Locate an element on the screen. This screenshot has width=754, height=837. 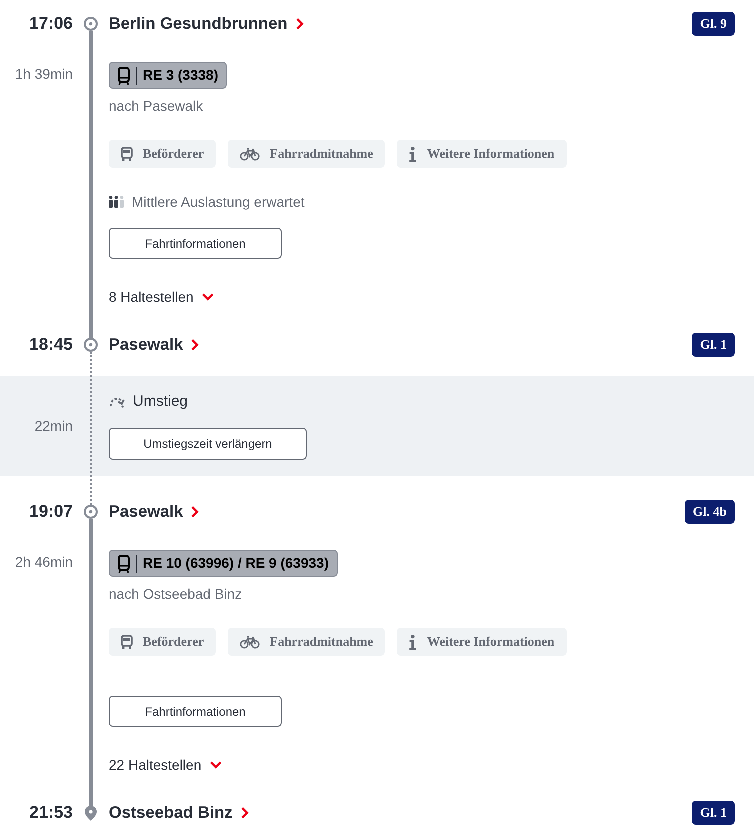
stop-time: 17:06 is located at coordinates (51, 24).